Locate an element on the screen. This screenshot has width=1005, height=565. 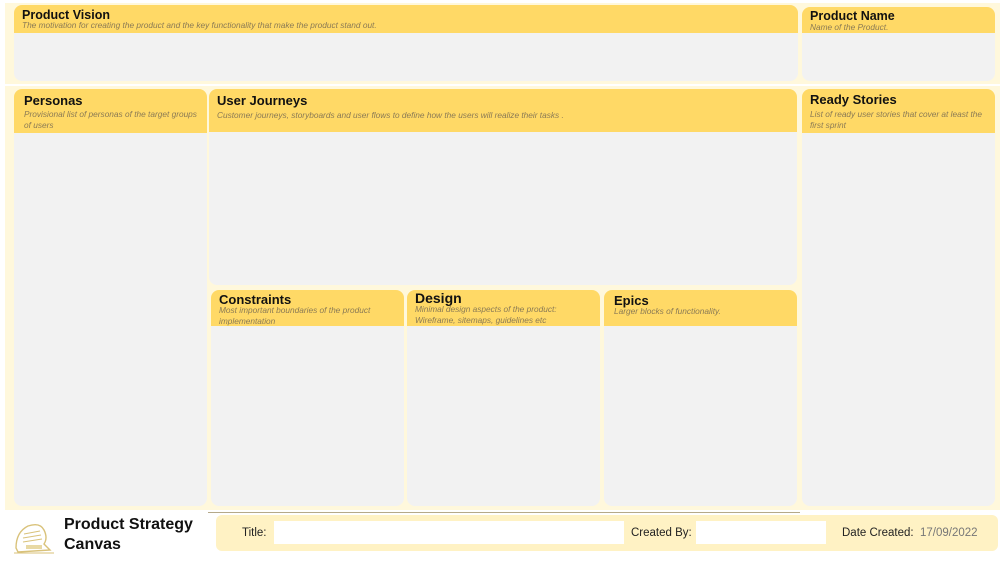
product-name-description: Name of the Product. is located at coordinates (849, 27).